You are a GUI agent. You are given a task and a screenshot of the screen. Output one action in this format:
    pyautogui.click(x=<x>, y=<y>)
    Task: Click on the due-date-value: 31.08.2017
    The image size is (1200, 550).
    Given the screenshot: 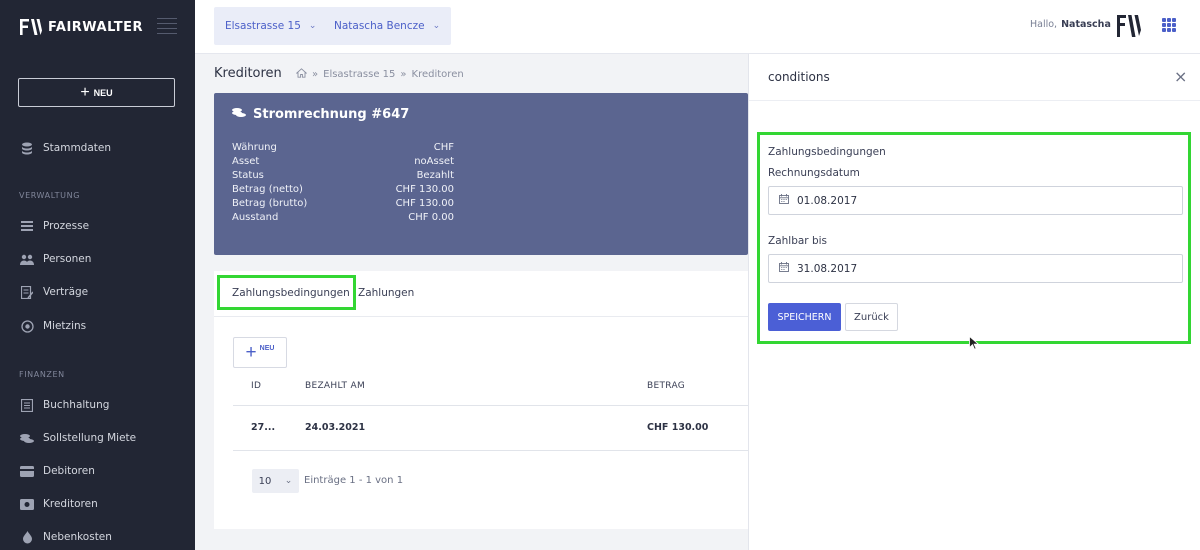 What is the action you would take?
    pyautogui.click(x=827, y=268)
    